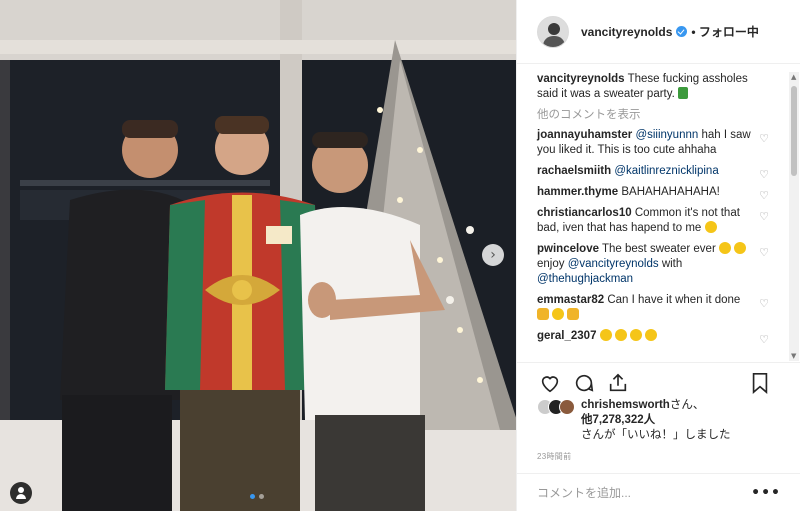  I want to click on comment-button, so click(584, 383).